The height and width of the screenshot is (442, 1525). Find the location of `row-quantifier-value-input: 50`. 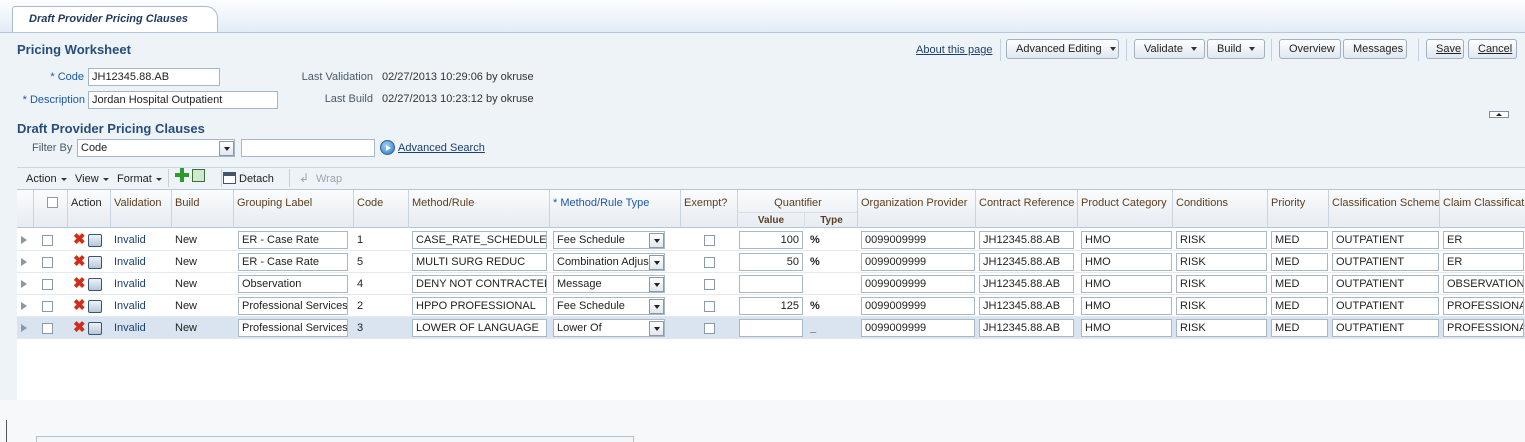

row-quantifier-value-input: 50 is located at coordinates (771, 262).